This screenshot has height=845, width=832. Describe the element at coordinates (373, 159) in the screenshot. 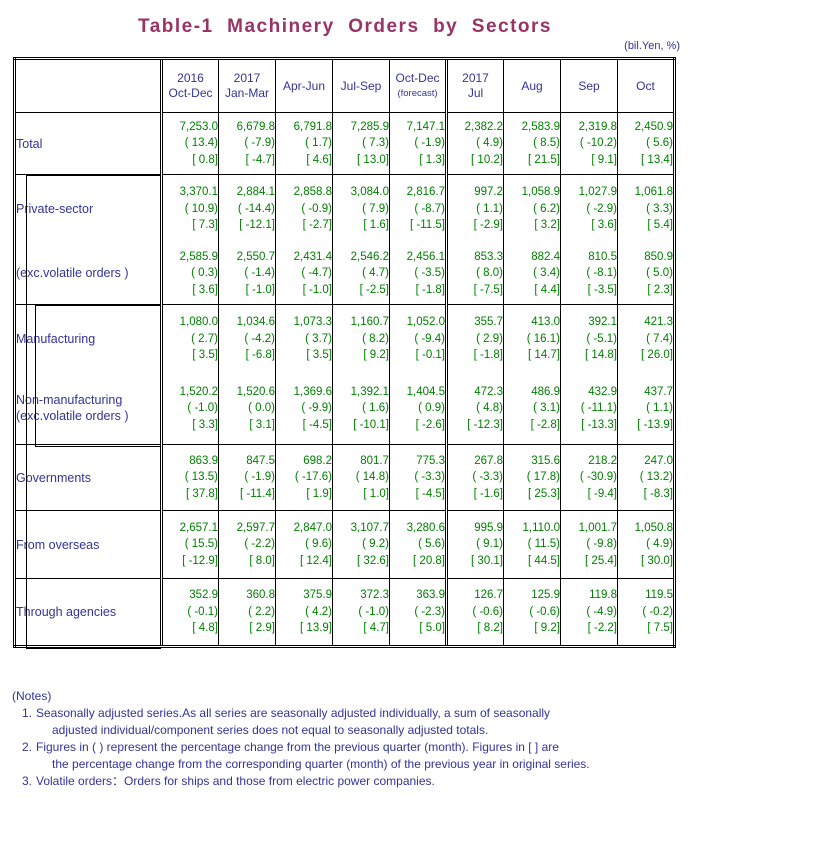

I see `cell-pct-year: [ 13.0]` at that location.